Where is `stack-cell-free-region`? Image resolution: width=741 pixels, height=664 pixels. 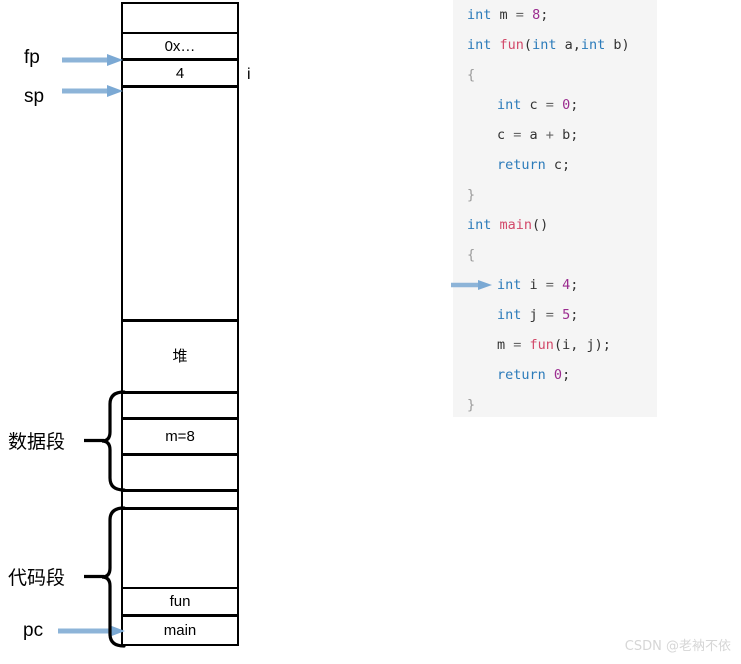
stack-cell-free-region is located at coordinates (180, 203).